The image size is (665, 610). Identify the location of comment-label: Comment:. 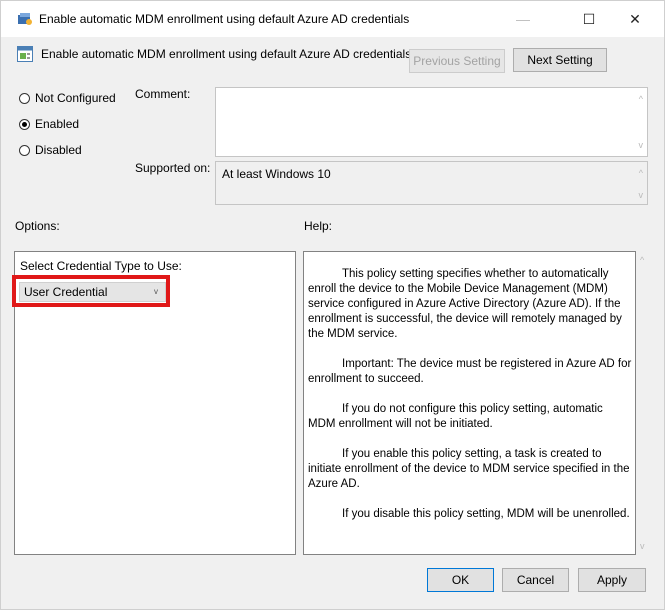
(163, 94).